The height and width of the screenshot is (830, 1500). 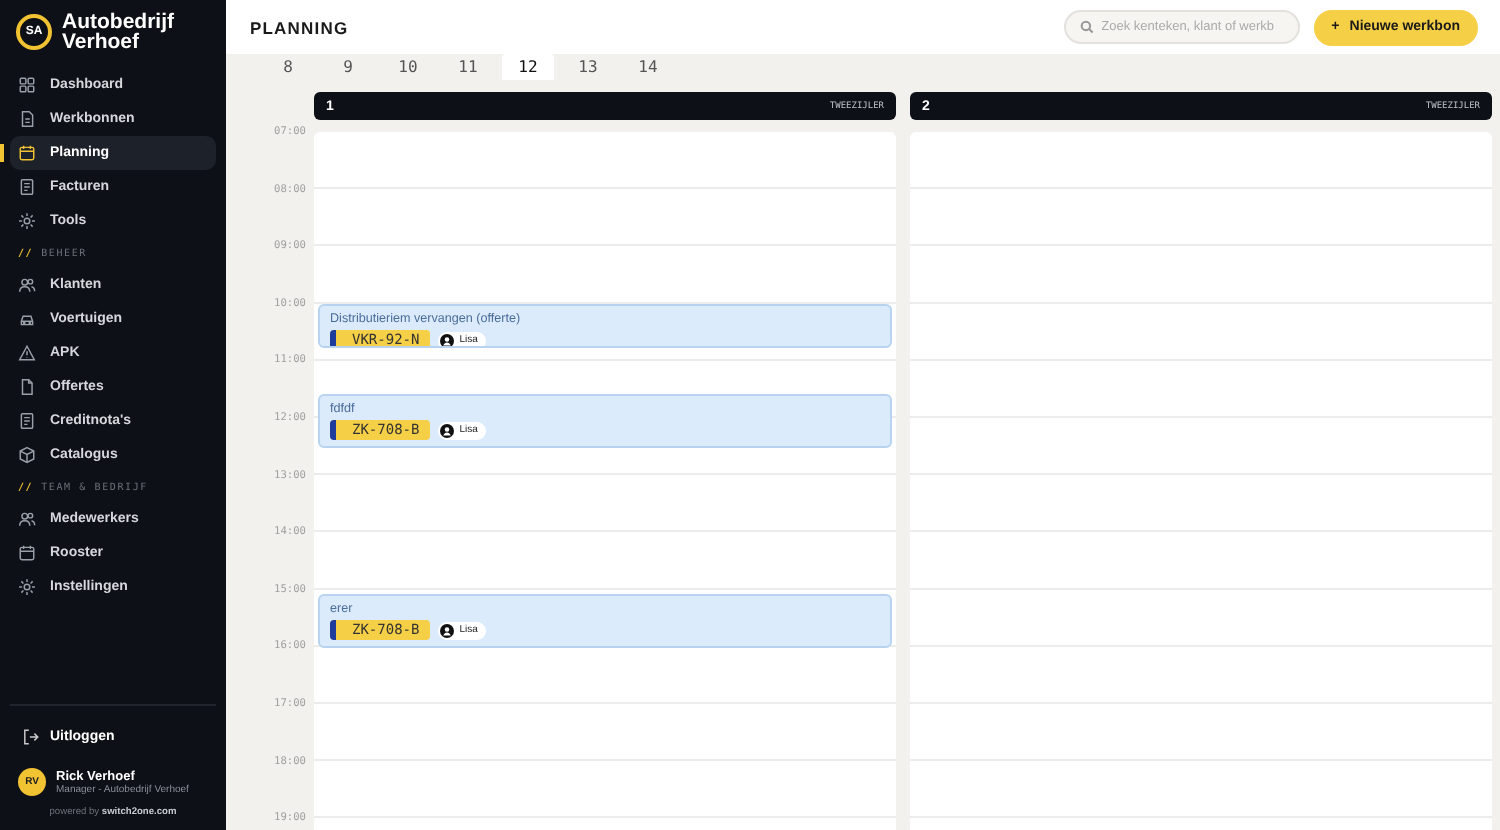 What do you see at coordinates (288, 67) in the screenshot?
I see `day-tab: 8` at bounding box center [288, 67].